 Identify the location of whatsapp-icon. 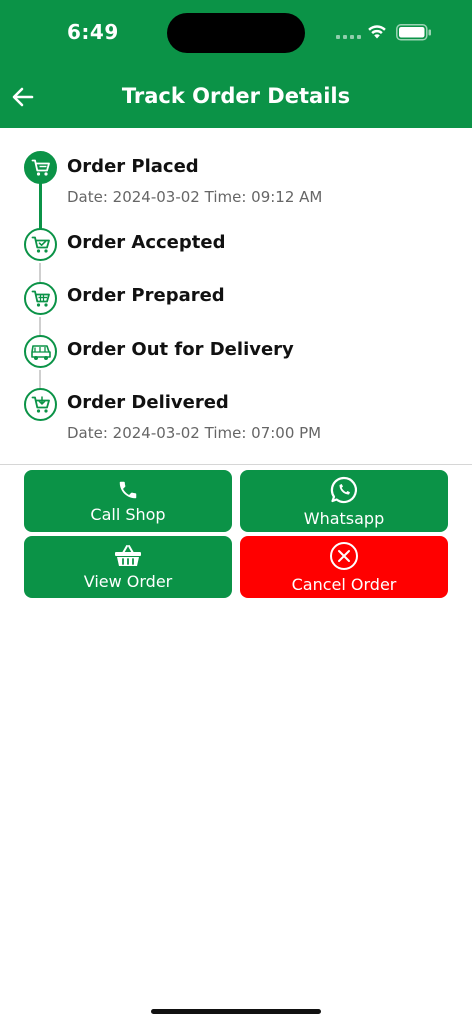
(343, 489).